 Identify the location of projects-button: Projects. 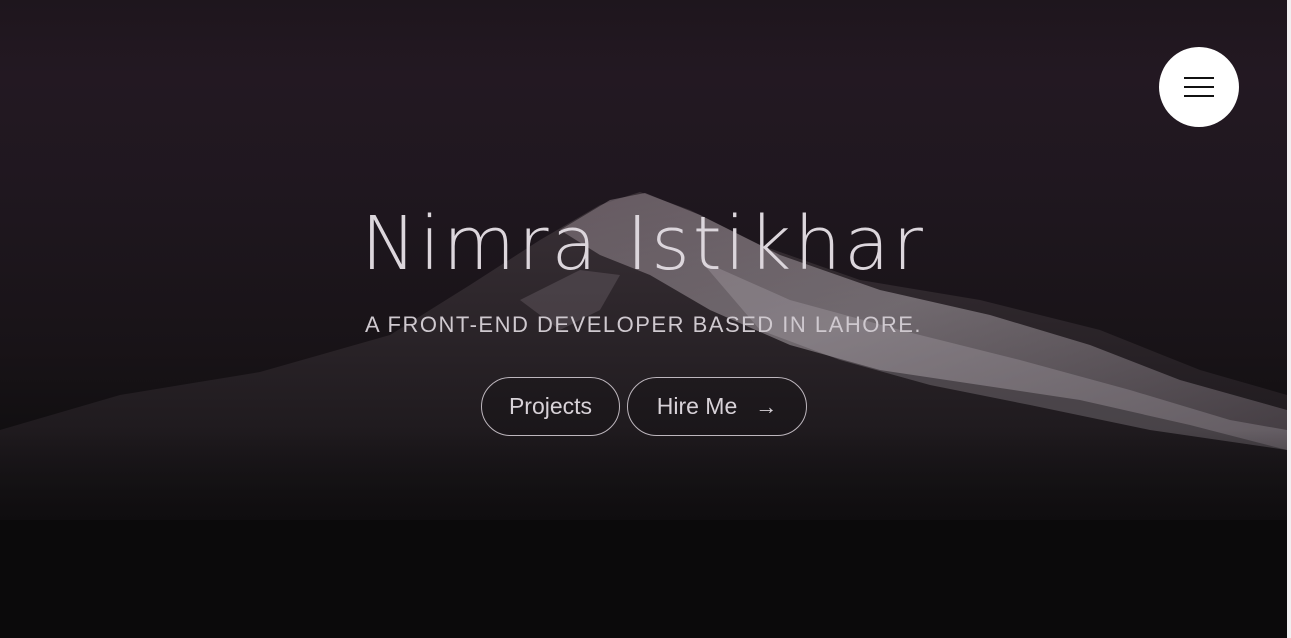
(550, 406).